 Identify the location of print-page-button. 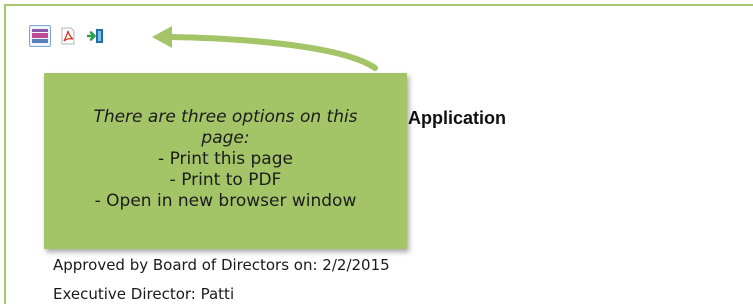
(40, 36).